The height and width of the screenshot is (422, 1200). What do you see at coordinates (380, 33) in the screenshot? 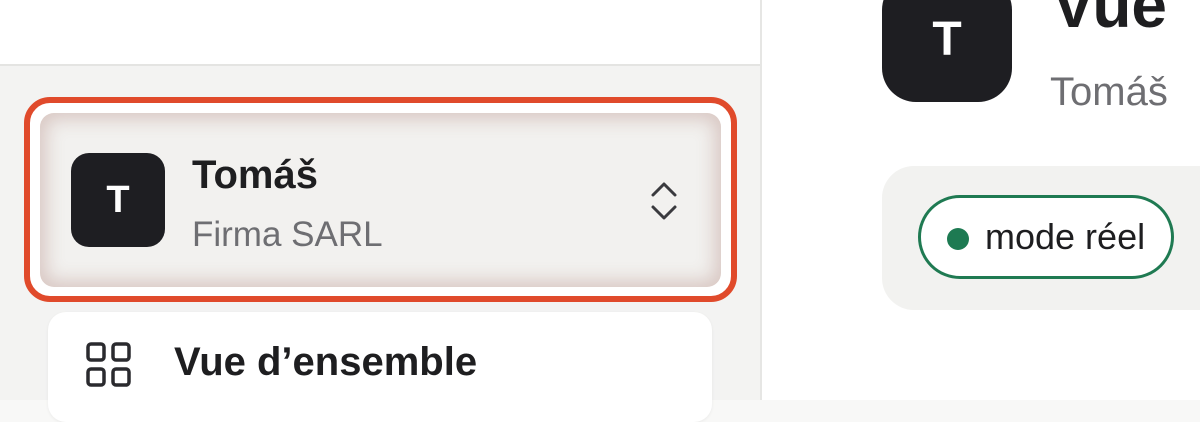
I see `sidebar-header` at bounding box center [380, 33].